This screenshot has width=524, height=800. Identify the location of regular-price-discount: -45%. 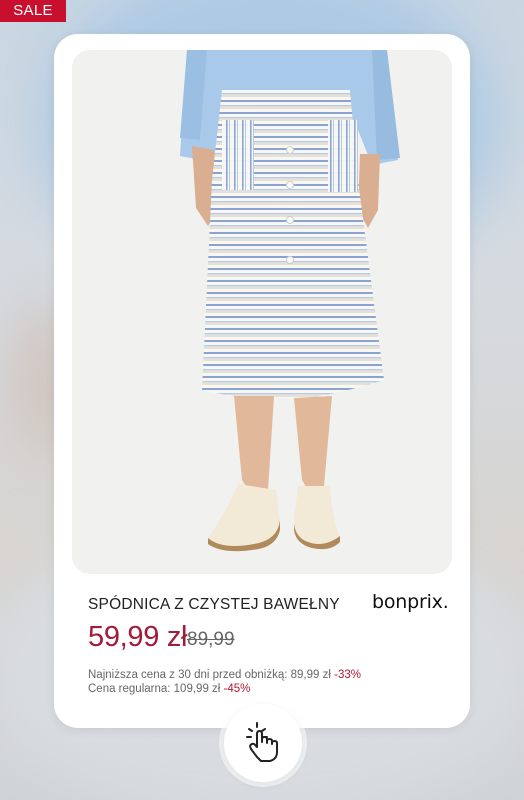
(237, 689).